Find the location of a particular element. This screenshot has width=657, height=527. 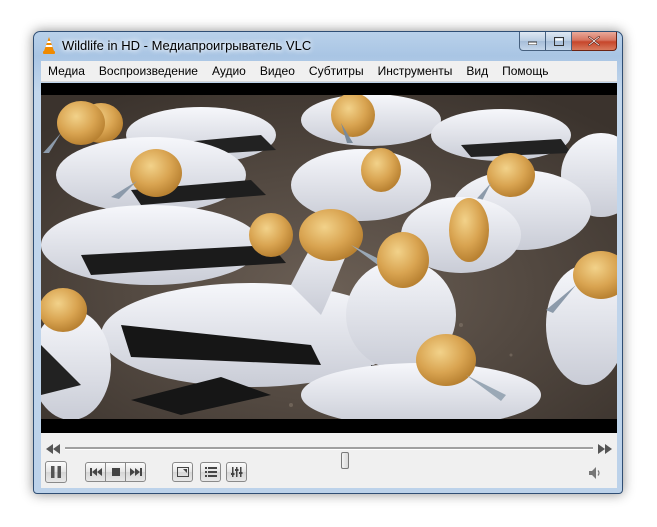

extended-settings-button is located at coordinates (236, 472).